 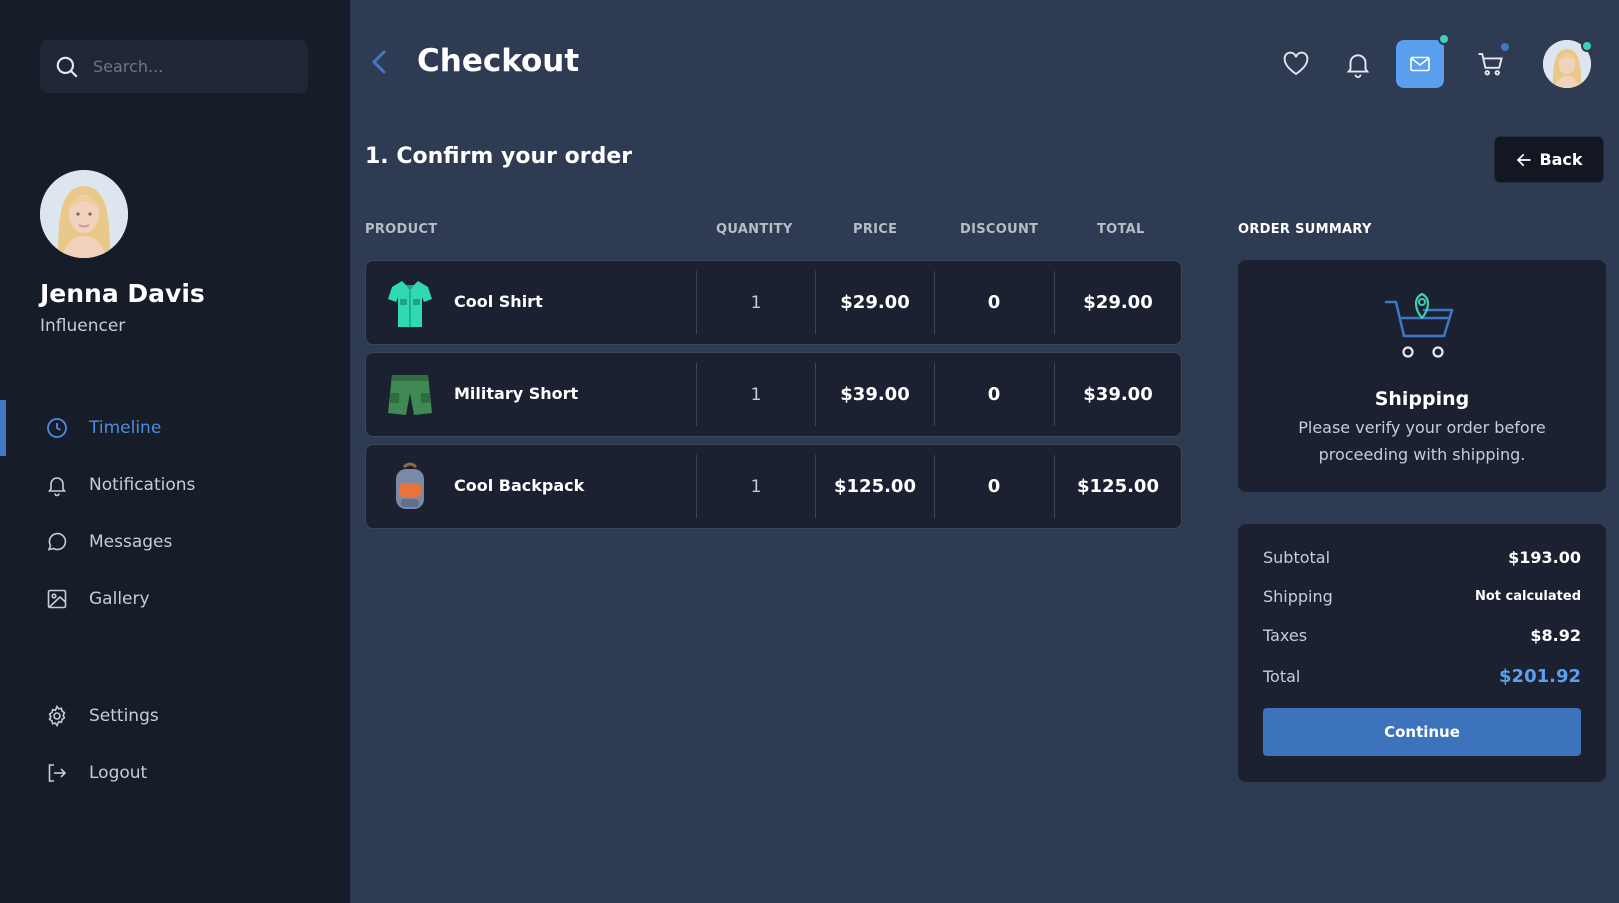 What do you see at coordinates (175, 599) in the screenshot?
I see `sidebar-item-gallery: Gallery` at bounding box center [175, 599].